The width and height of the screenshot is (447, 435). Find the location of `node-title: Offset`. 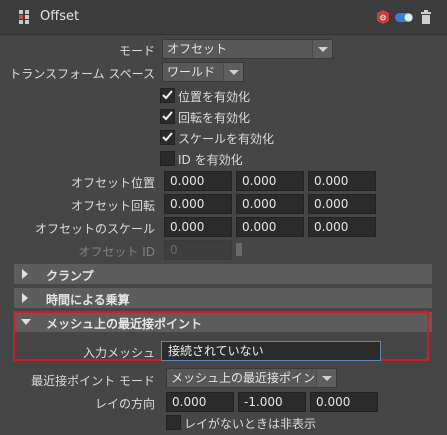

node-title: Offset is located at coordinates (60, 16).